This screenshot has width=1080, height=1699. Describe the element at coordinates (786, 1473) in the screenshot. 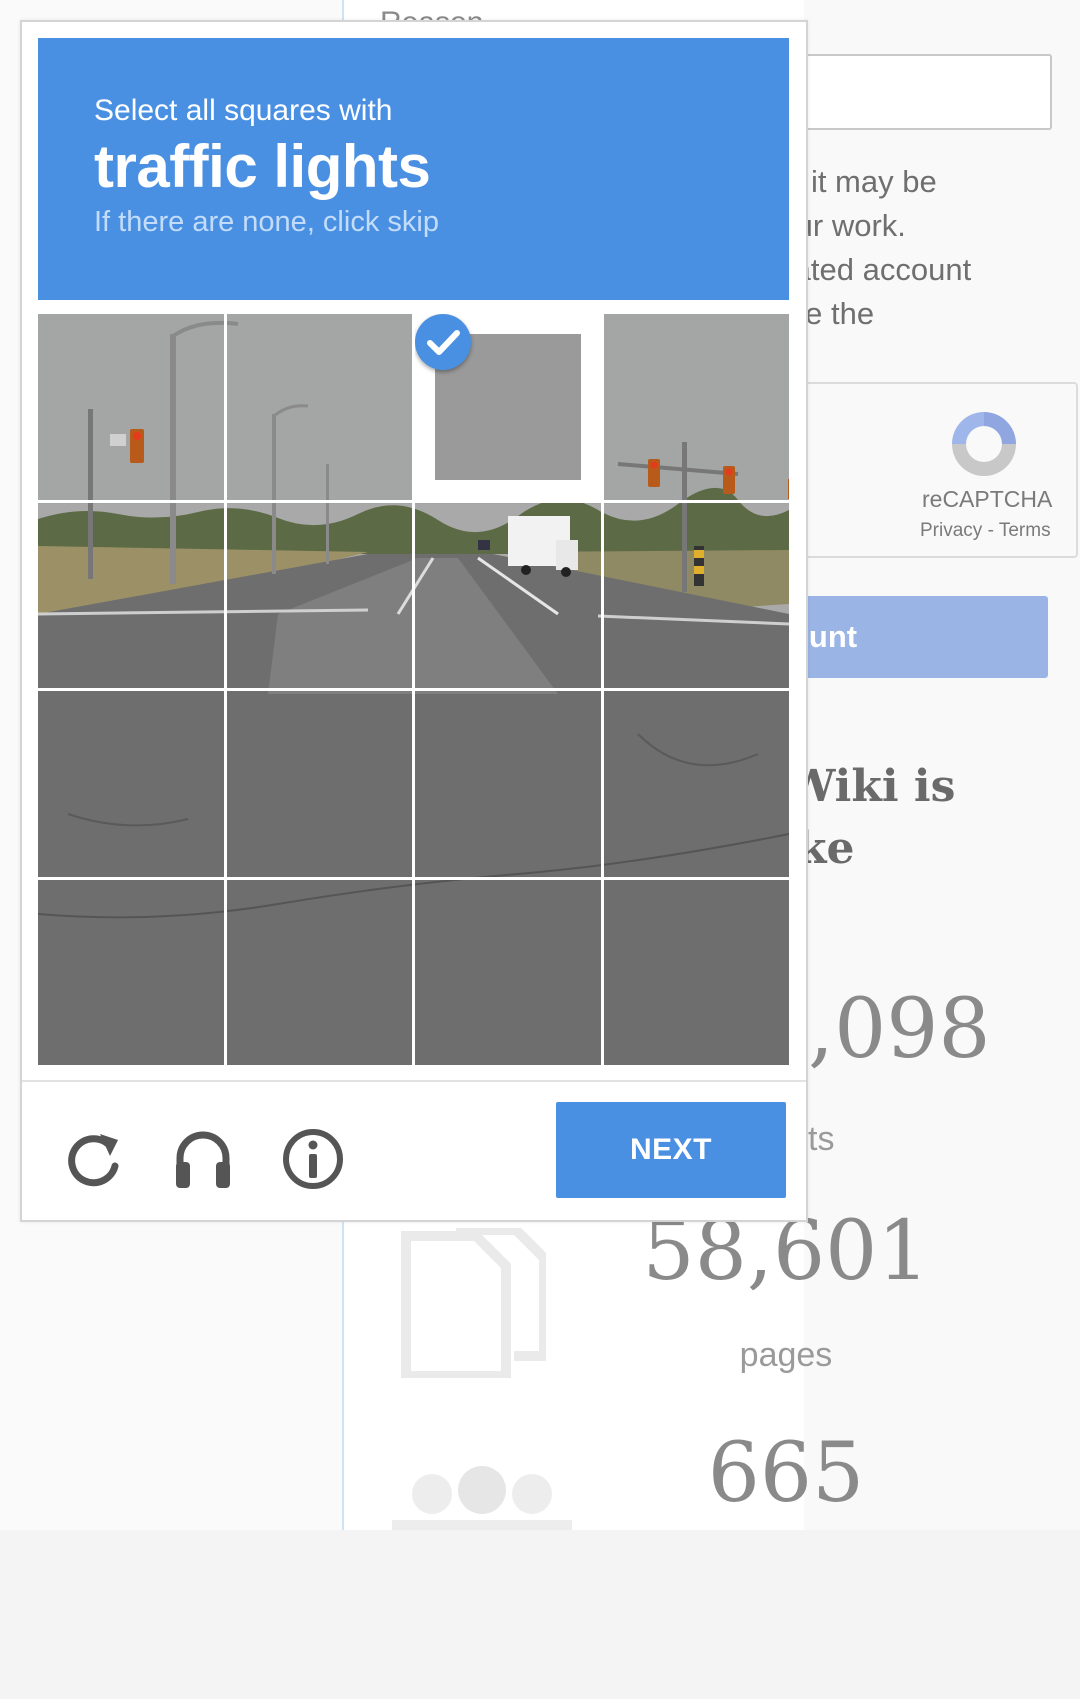

I see `stat-users-value: 665` at that location.